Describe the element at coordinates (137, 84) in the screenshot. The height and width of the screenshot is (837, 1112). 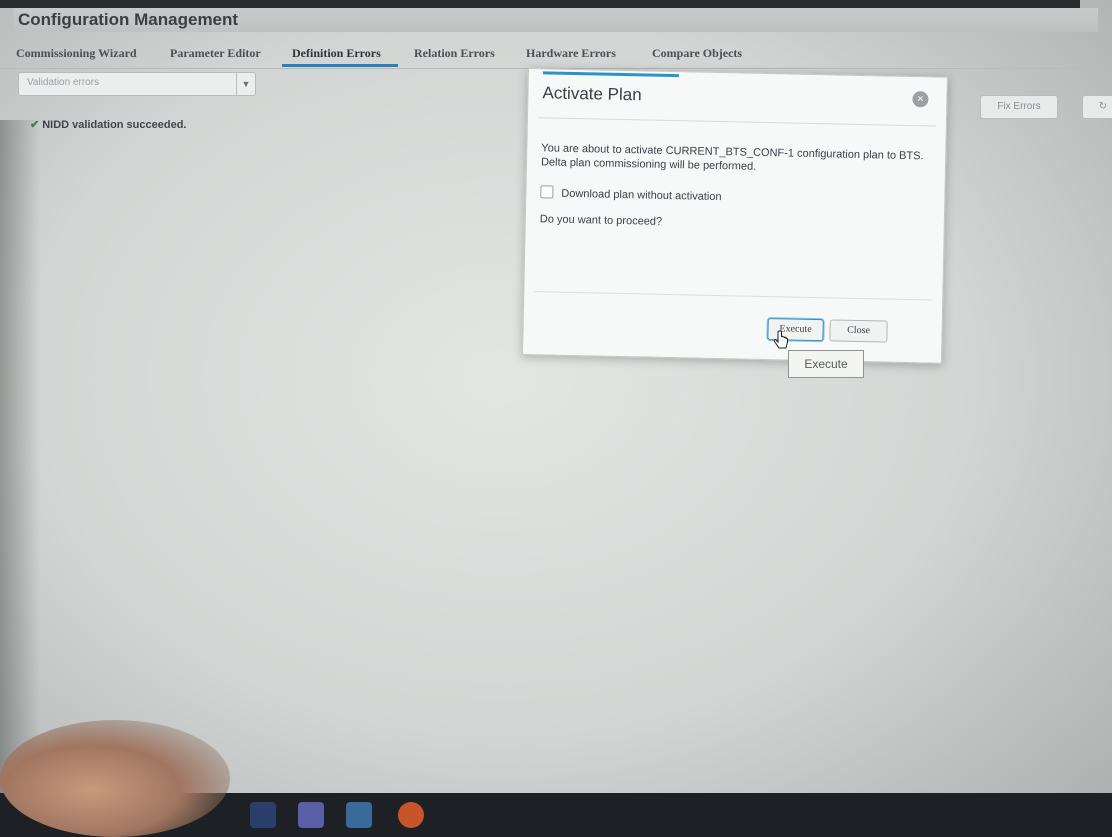
I see `error-filter-select: Validation errors ▼` at that location.